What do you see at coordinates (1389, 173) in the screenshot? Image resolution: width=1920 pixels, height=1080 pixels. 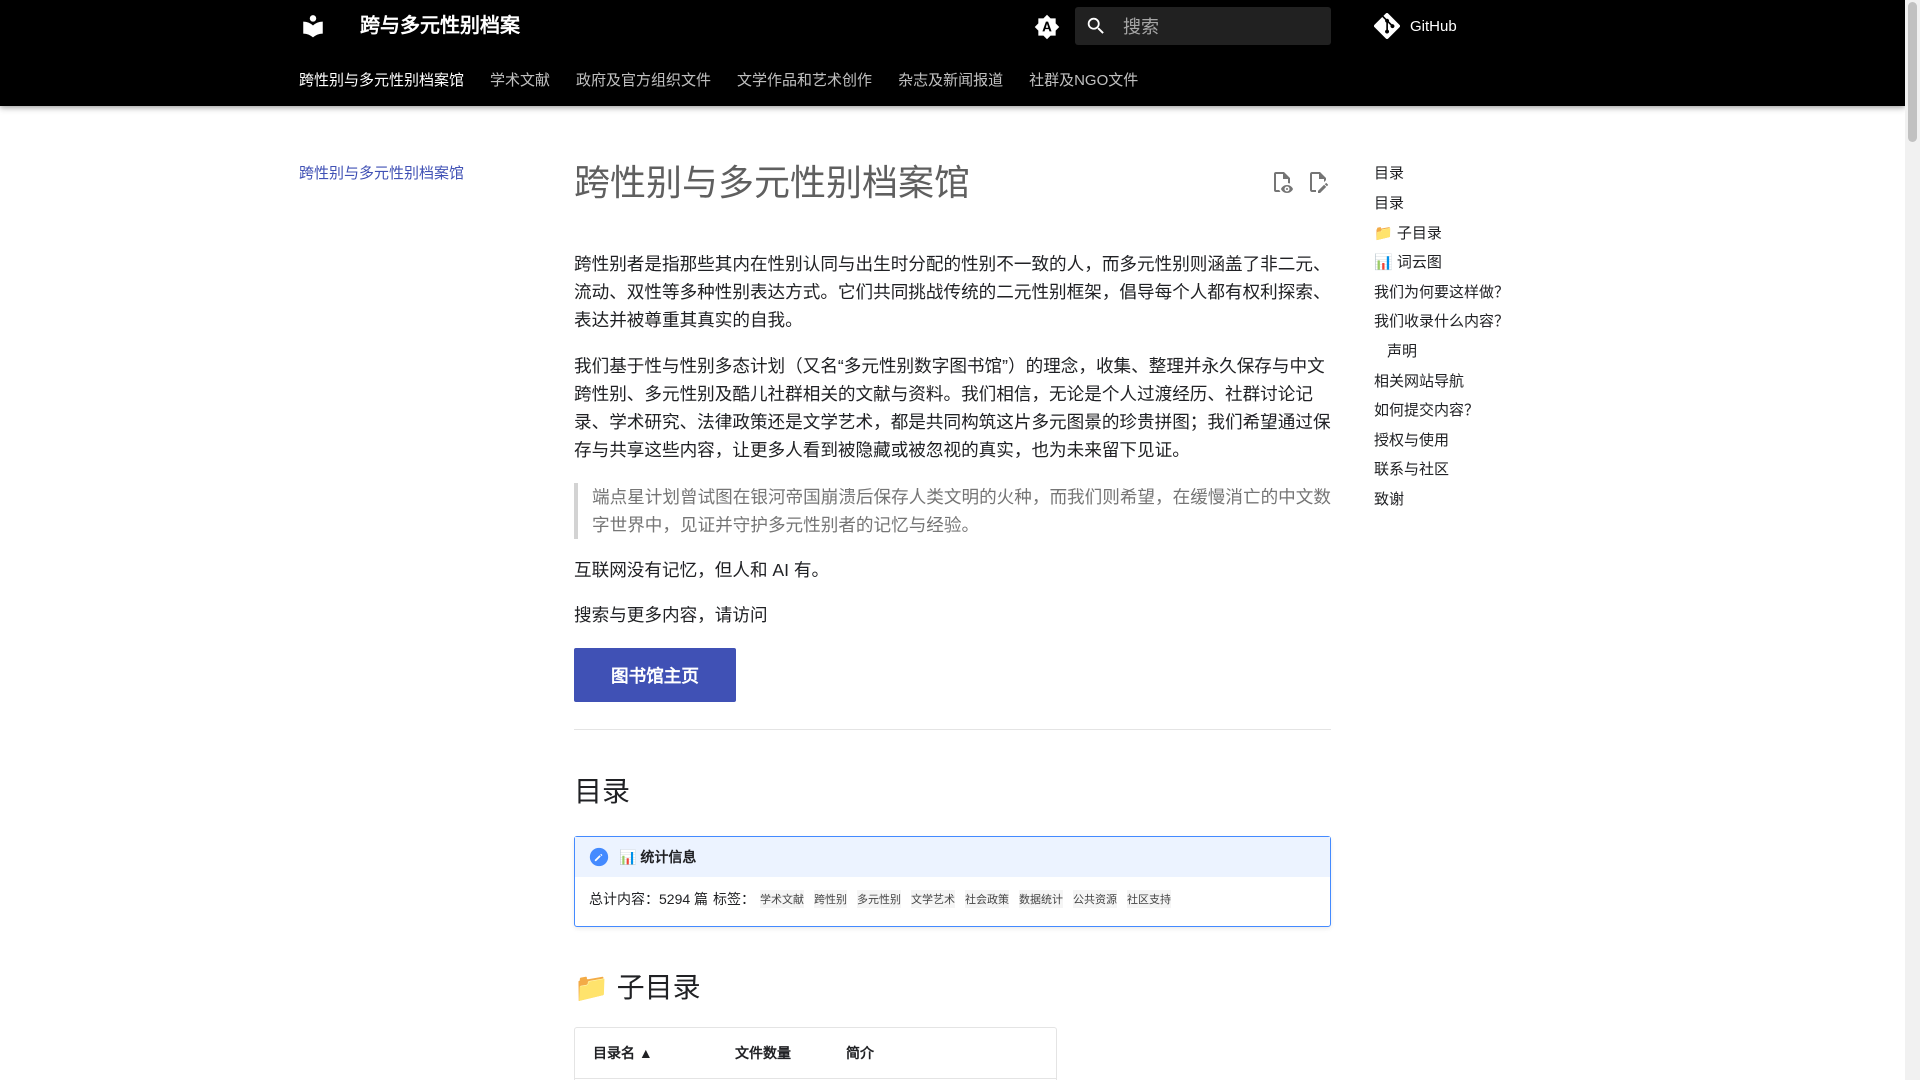 I see `toc-title: 目录` at bounding box center [1389, 173].